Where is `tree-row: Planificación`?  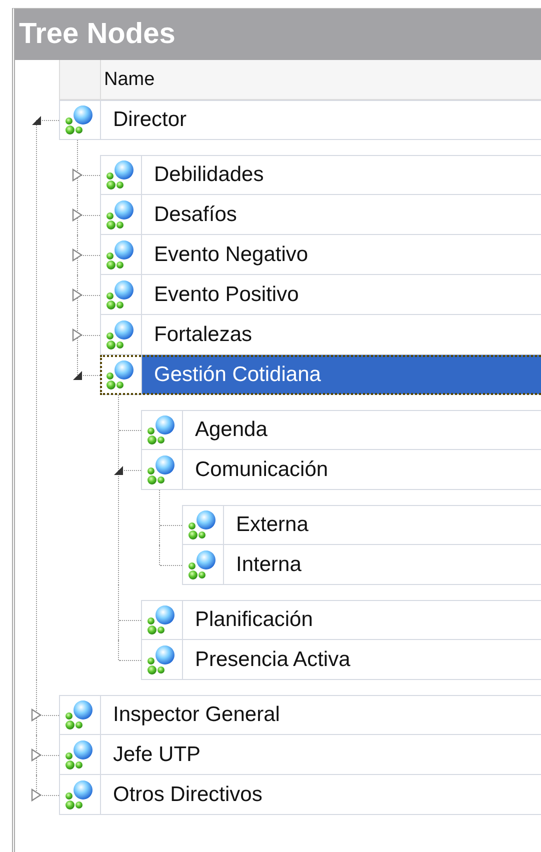
tree-row: Planificación is located at coordinates (341, 620).